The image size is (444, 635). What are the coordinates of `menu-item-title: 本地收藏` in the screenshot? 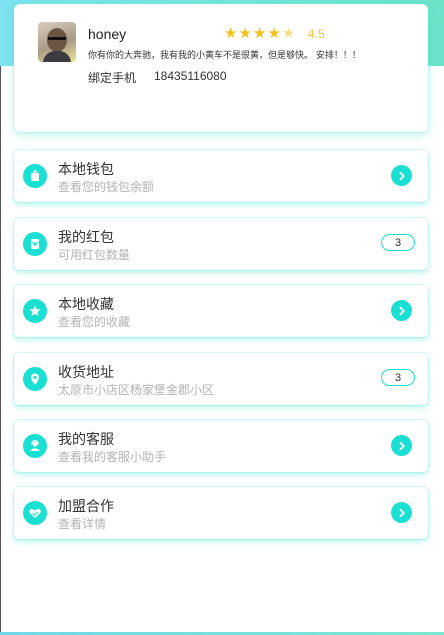 It's located at (86, 305).